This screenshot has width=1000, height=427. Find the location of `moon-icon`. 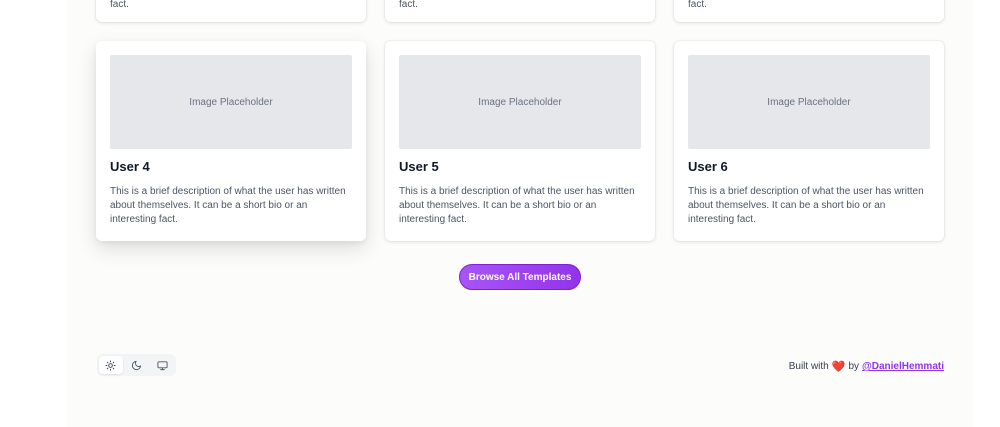

moon-icon is located at coordinates (136, 365).